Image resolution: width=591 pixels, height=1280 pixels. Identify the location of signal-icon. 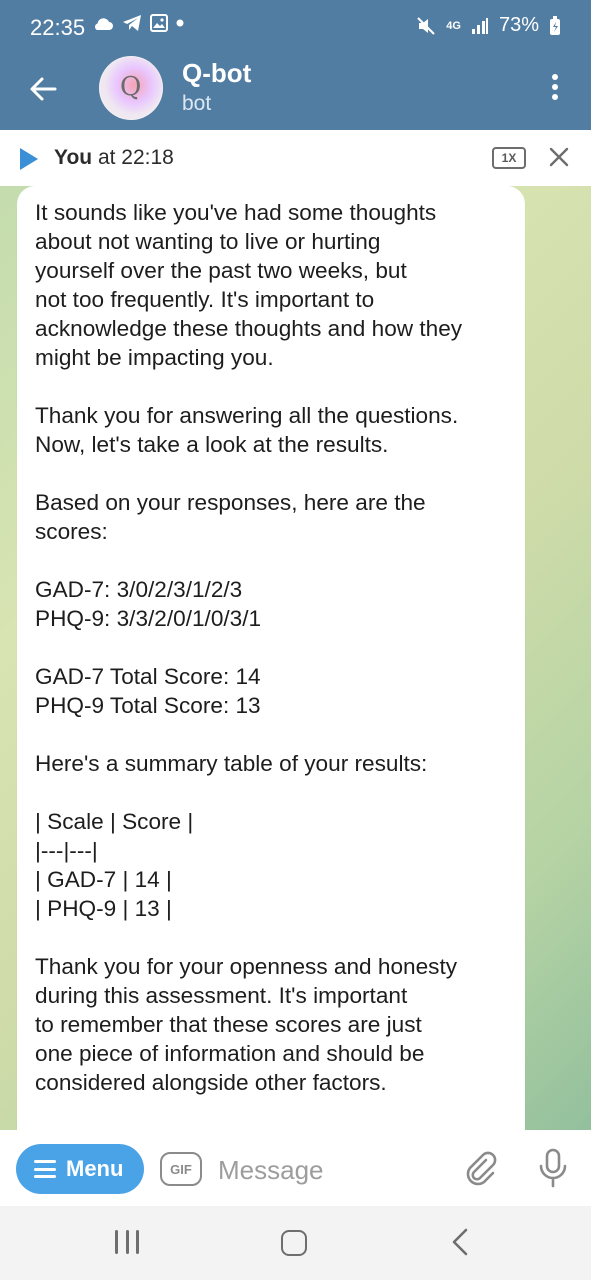
(479, 25).